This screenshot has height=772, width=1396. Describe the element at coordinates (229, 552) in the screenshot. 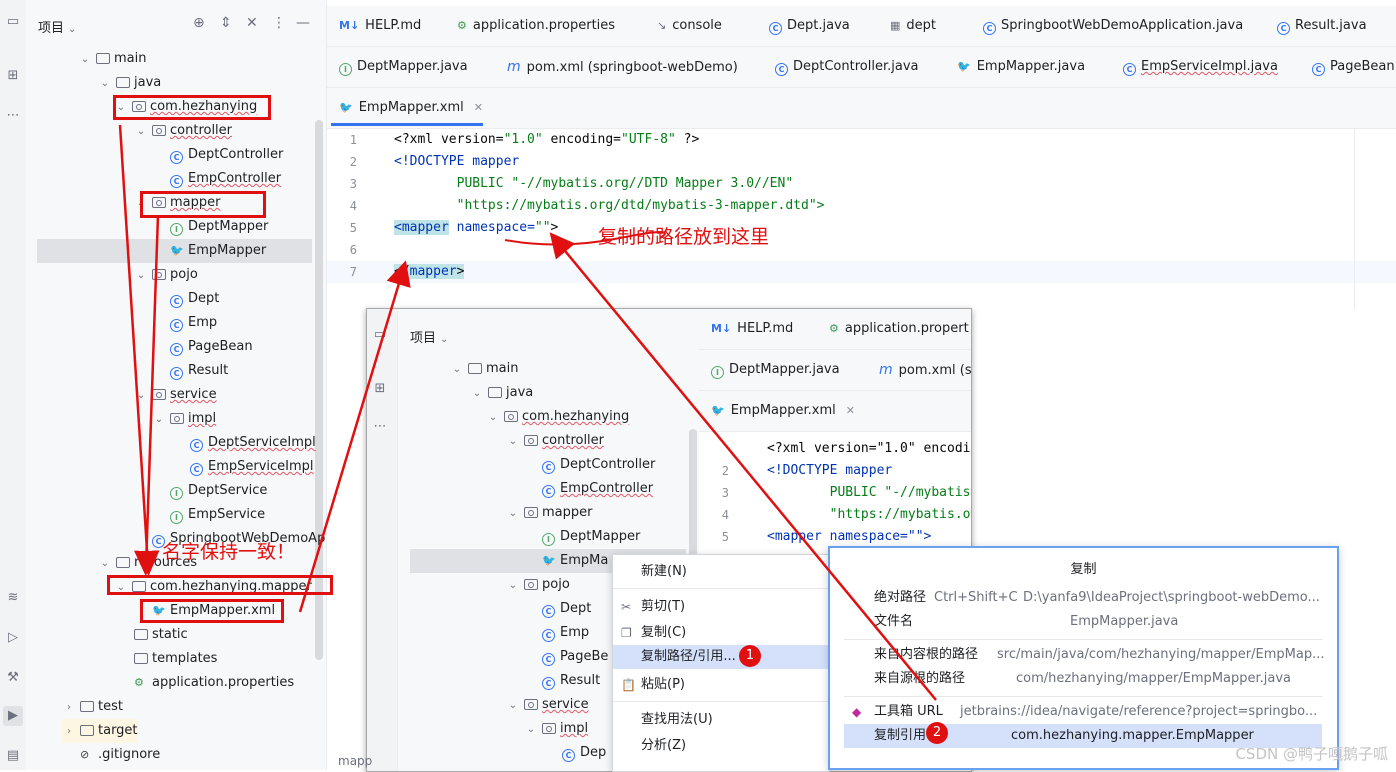

I see `annotation-same-name: 名字保持一致！` at that location.